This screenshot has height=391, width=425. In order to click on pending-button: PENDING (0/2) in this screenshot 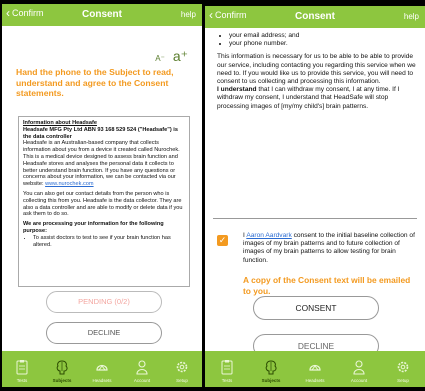, I will do `click(104, 302)`.